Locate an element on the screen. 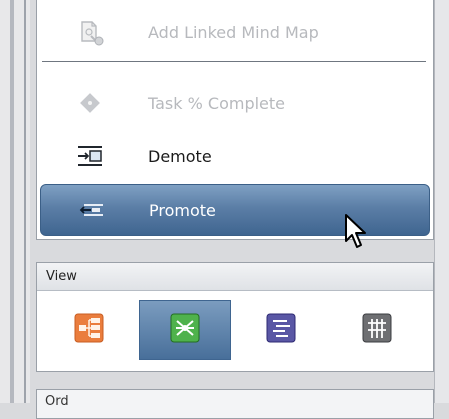 This screenshot has height=419, width=449. outline-view-button is located at coordinates (281, 330).